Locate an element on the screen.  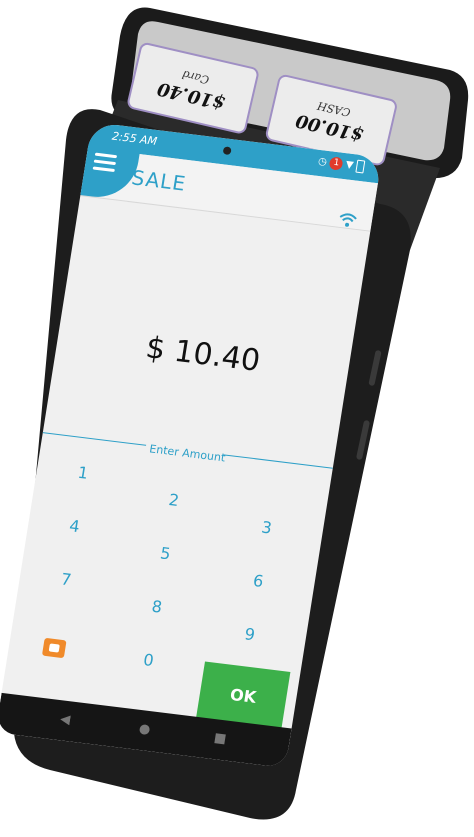
signal-icon: ▼ is located at coordinates (349, 165).